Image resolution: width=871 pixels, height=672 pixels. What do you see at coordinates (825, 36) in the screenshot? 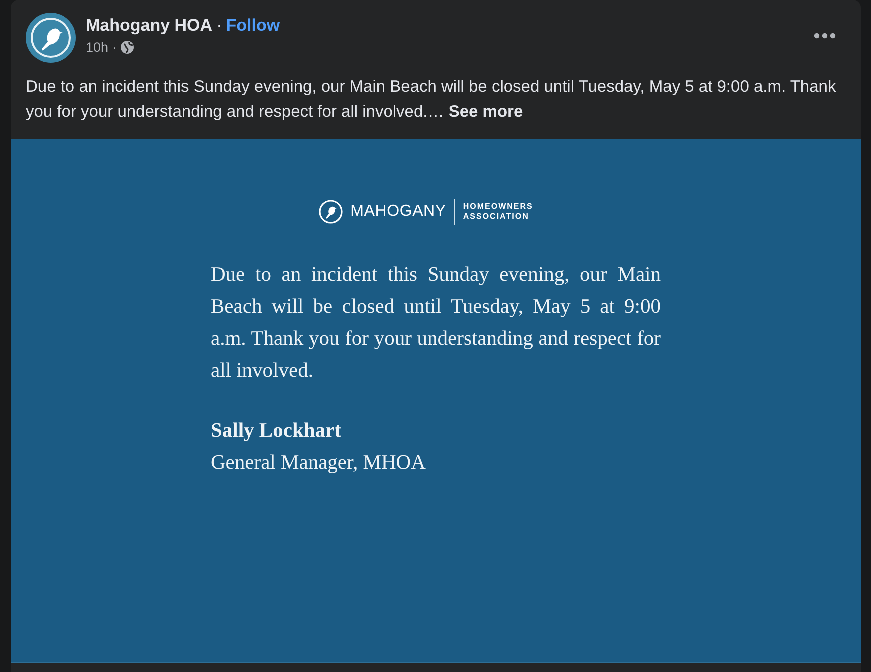
I see `more-options-icon` at bounding box center [825, 36].